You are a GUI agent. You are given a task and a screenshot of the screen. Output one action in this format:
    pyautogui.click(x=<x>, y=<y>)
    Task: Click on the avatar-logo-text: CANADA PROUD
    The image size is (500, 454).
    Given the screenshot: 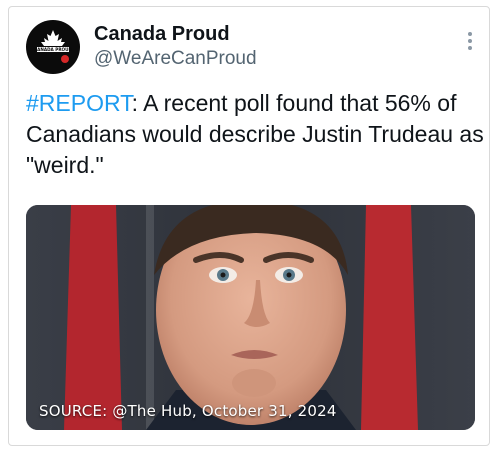 What is the action you would take?
    pyautogui.click(x=53, y=49)
    